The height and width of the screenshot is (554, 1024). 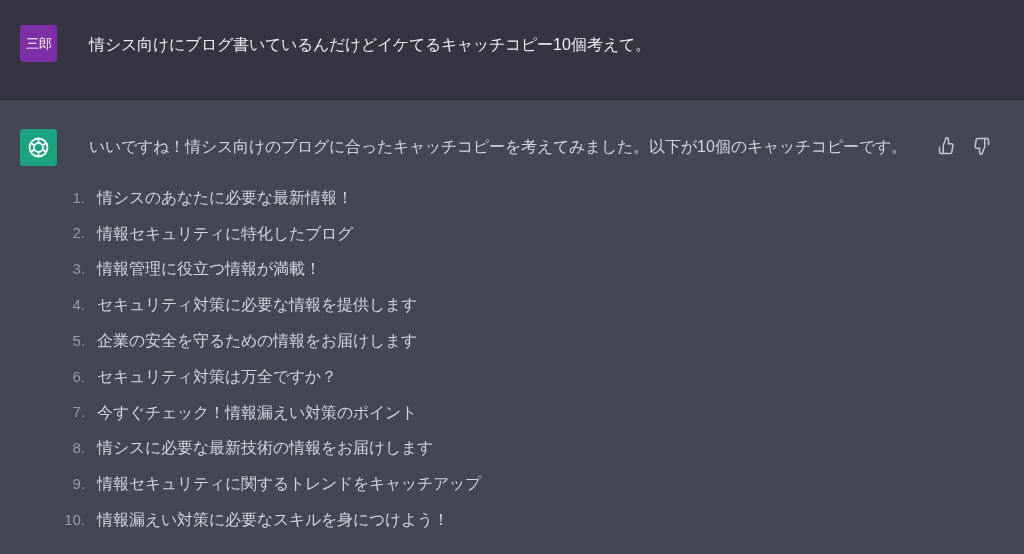 What do you see at coordinates (209, 269) in the screenshot?
I see `list-item-text: 情報管理に役立つ情報が満載！` at bounding box center [209, 269].